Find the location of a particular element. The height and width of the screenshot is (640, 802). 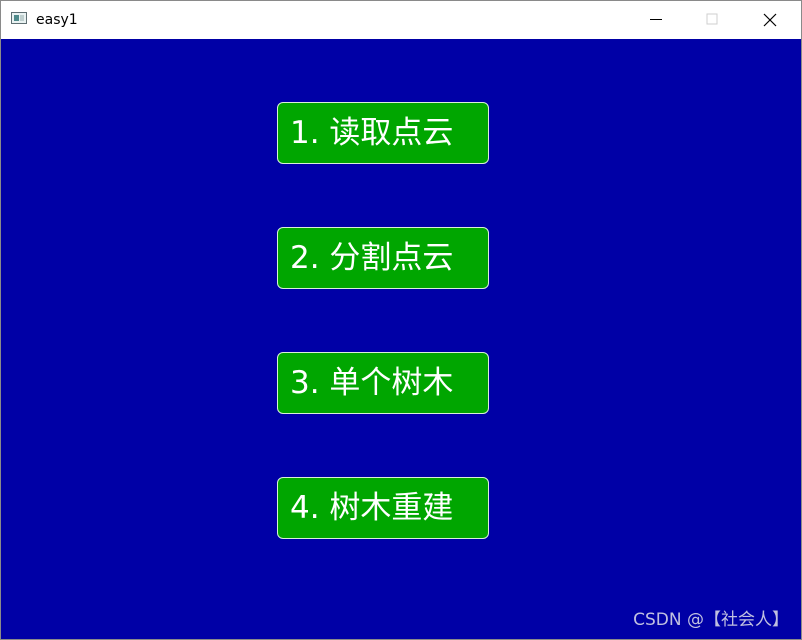

maximize-icon is located at coordinates (712, 19).